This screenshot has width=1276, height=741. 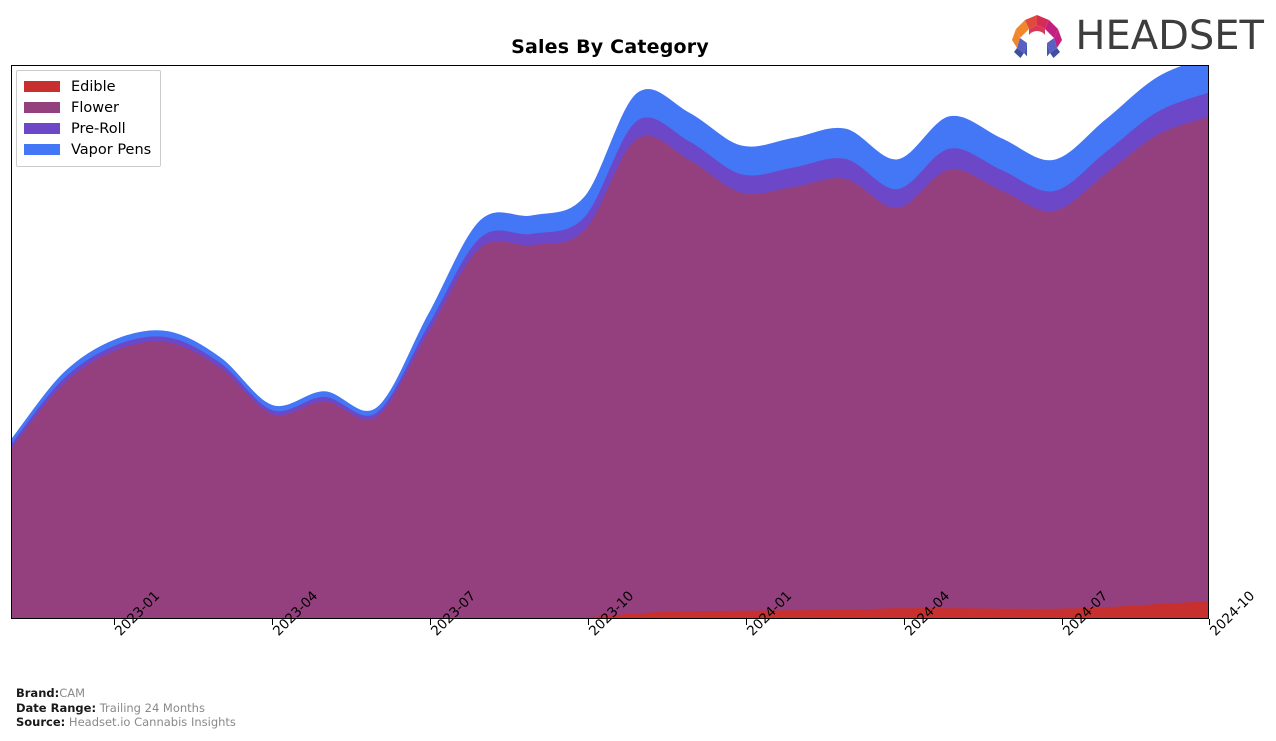 I want to click on footer-daterange: Date Range: Trailing 24 Months, so click(x=316, y=708).